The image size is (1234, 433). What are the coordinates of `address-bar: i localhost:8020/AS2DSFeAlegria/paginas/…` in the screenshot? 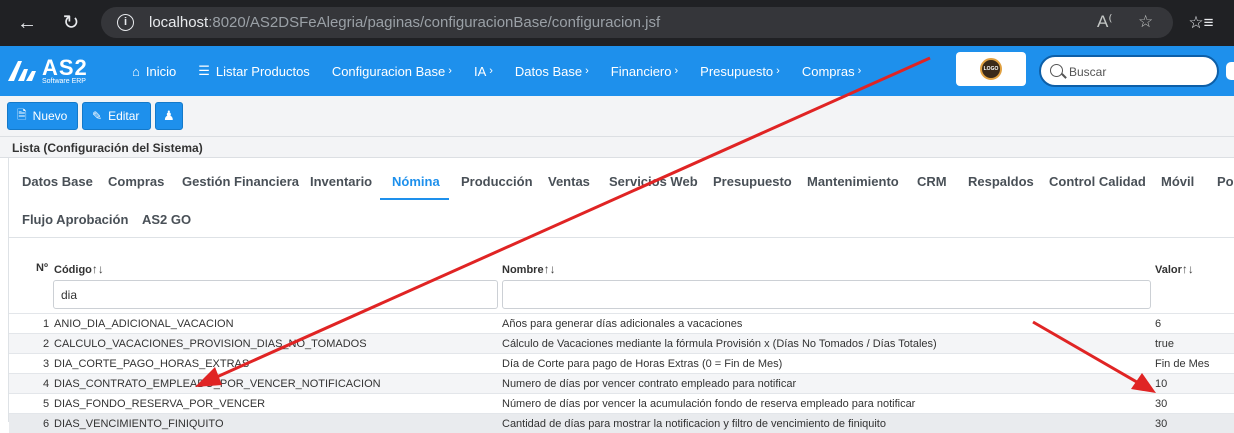 It's located at (637, 22).